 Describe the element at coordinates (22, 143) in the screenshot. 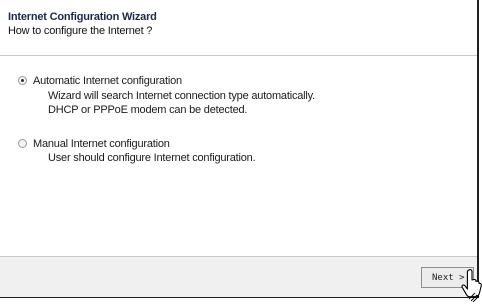

I see `manual-radio` at that location.